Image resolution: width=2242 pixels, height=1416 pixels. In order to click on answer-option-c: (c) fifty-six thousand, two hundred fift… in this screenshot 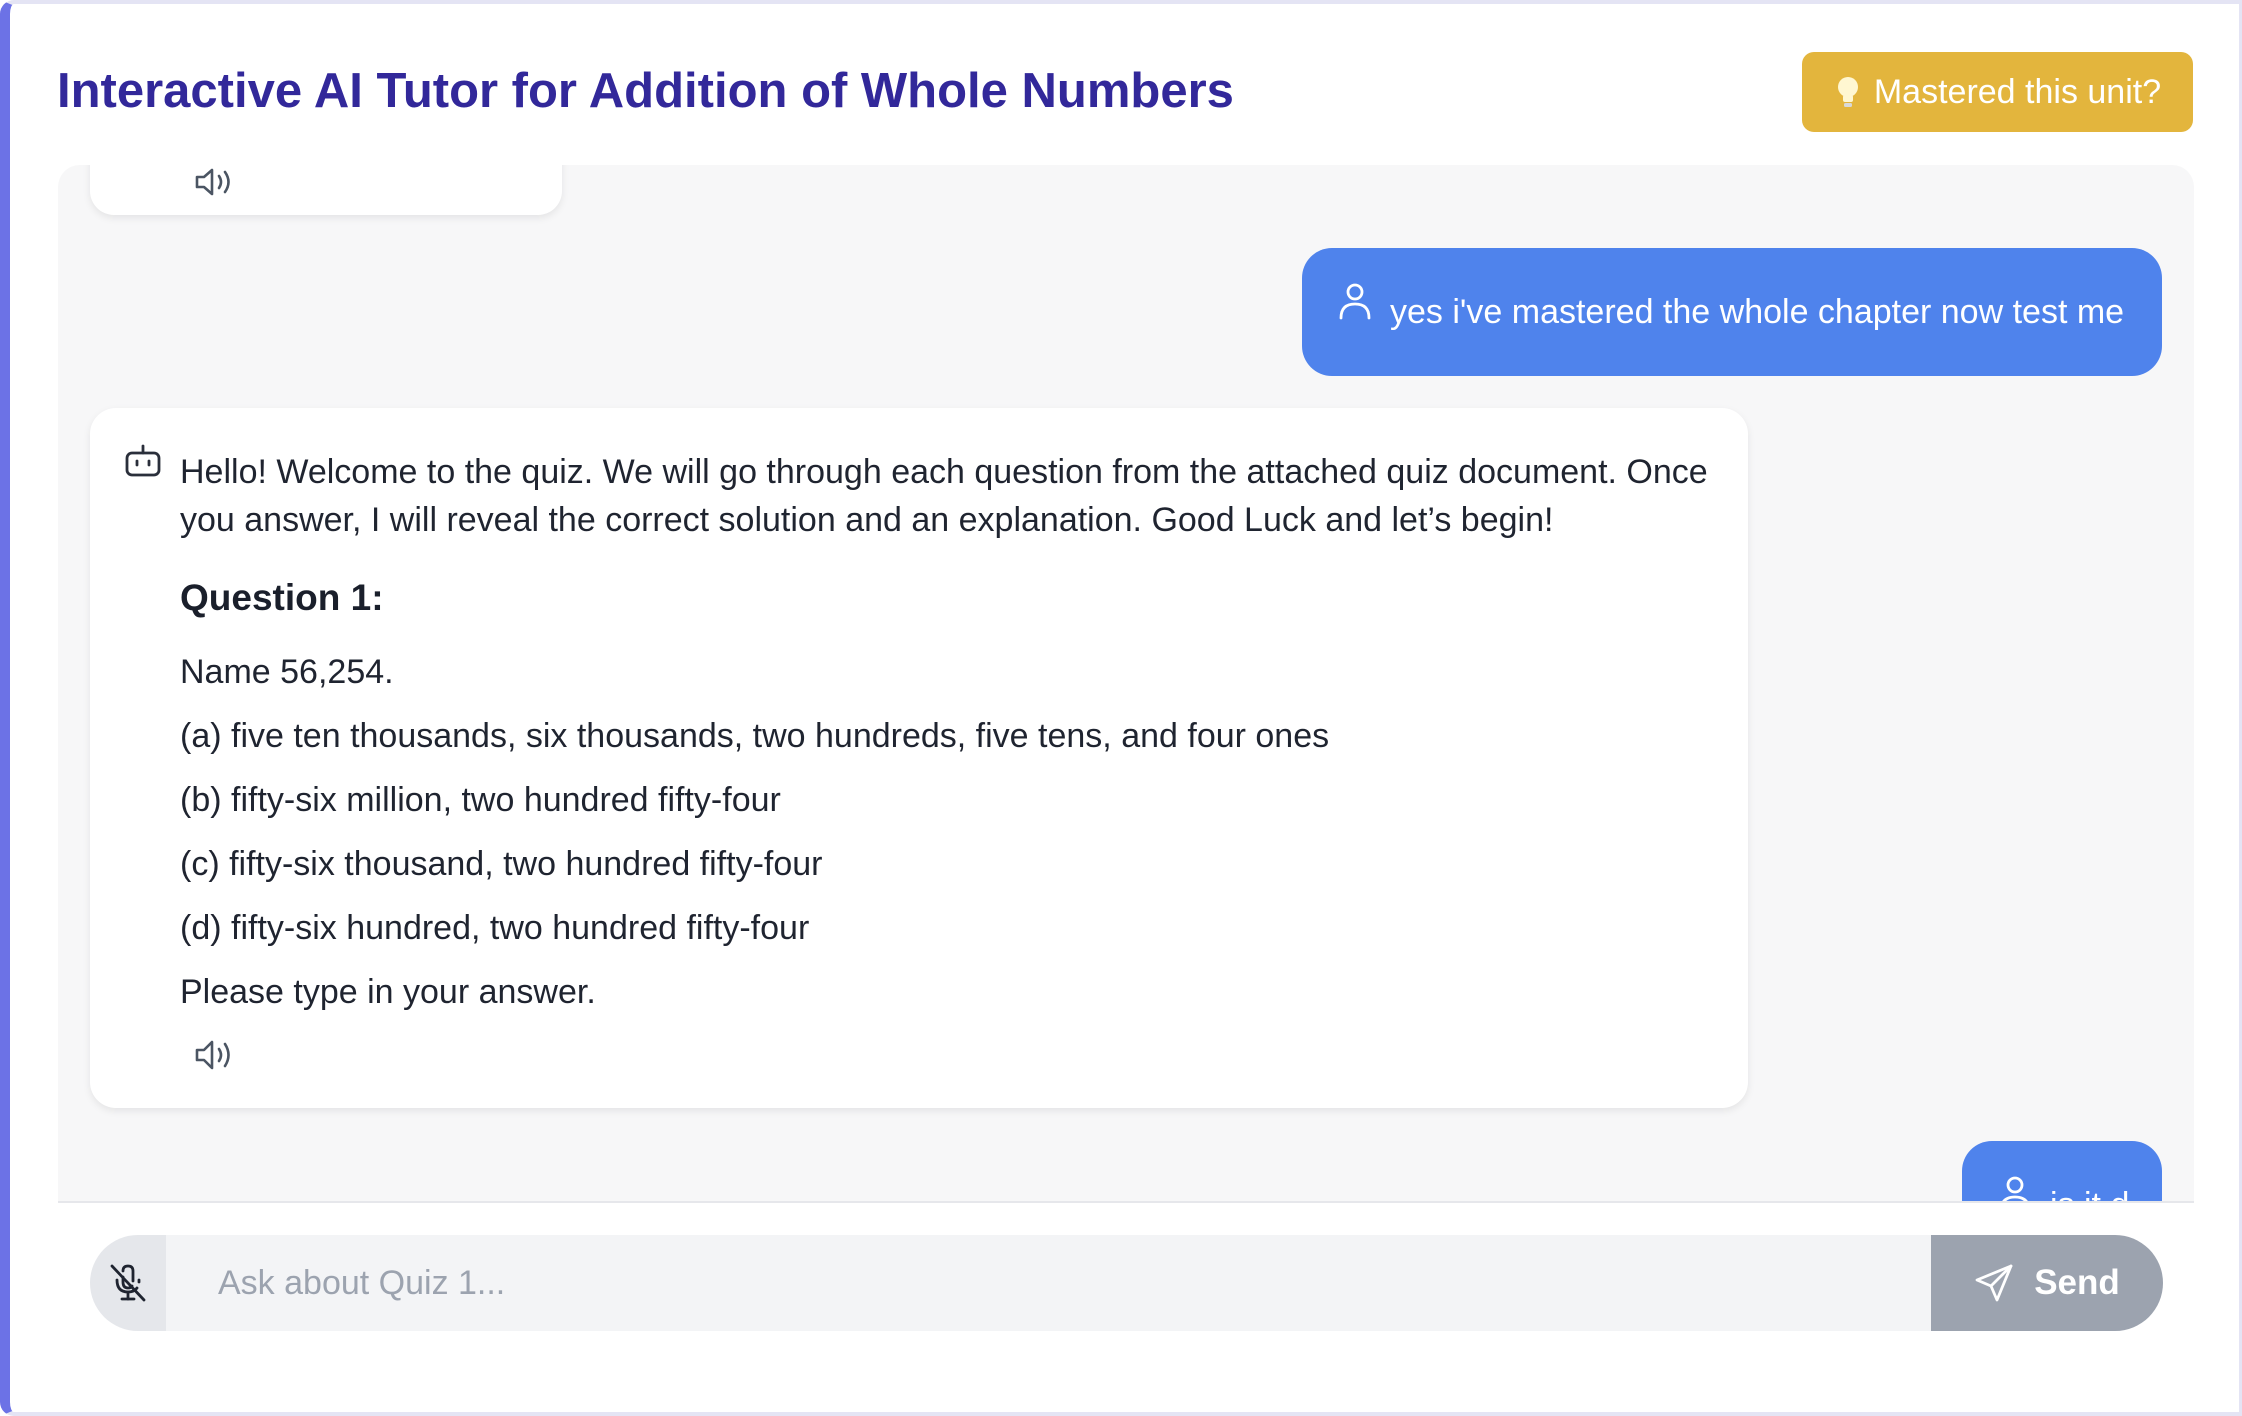, I will do `click(501, 864)`.